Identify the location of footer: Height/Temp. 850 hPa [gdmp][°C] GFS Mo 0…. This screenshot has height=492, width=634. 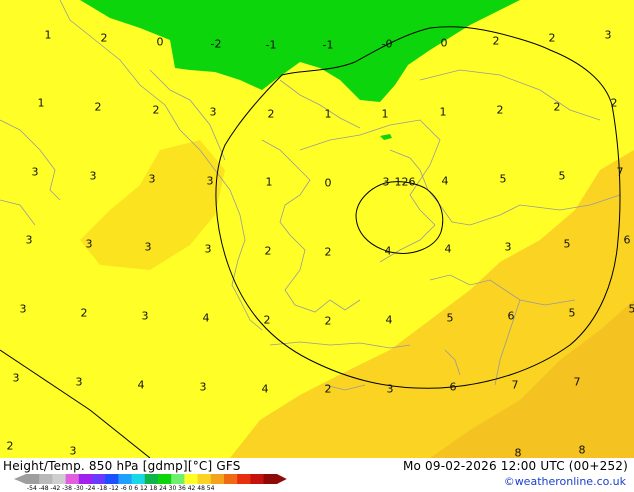
(317, 474).